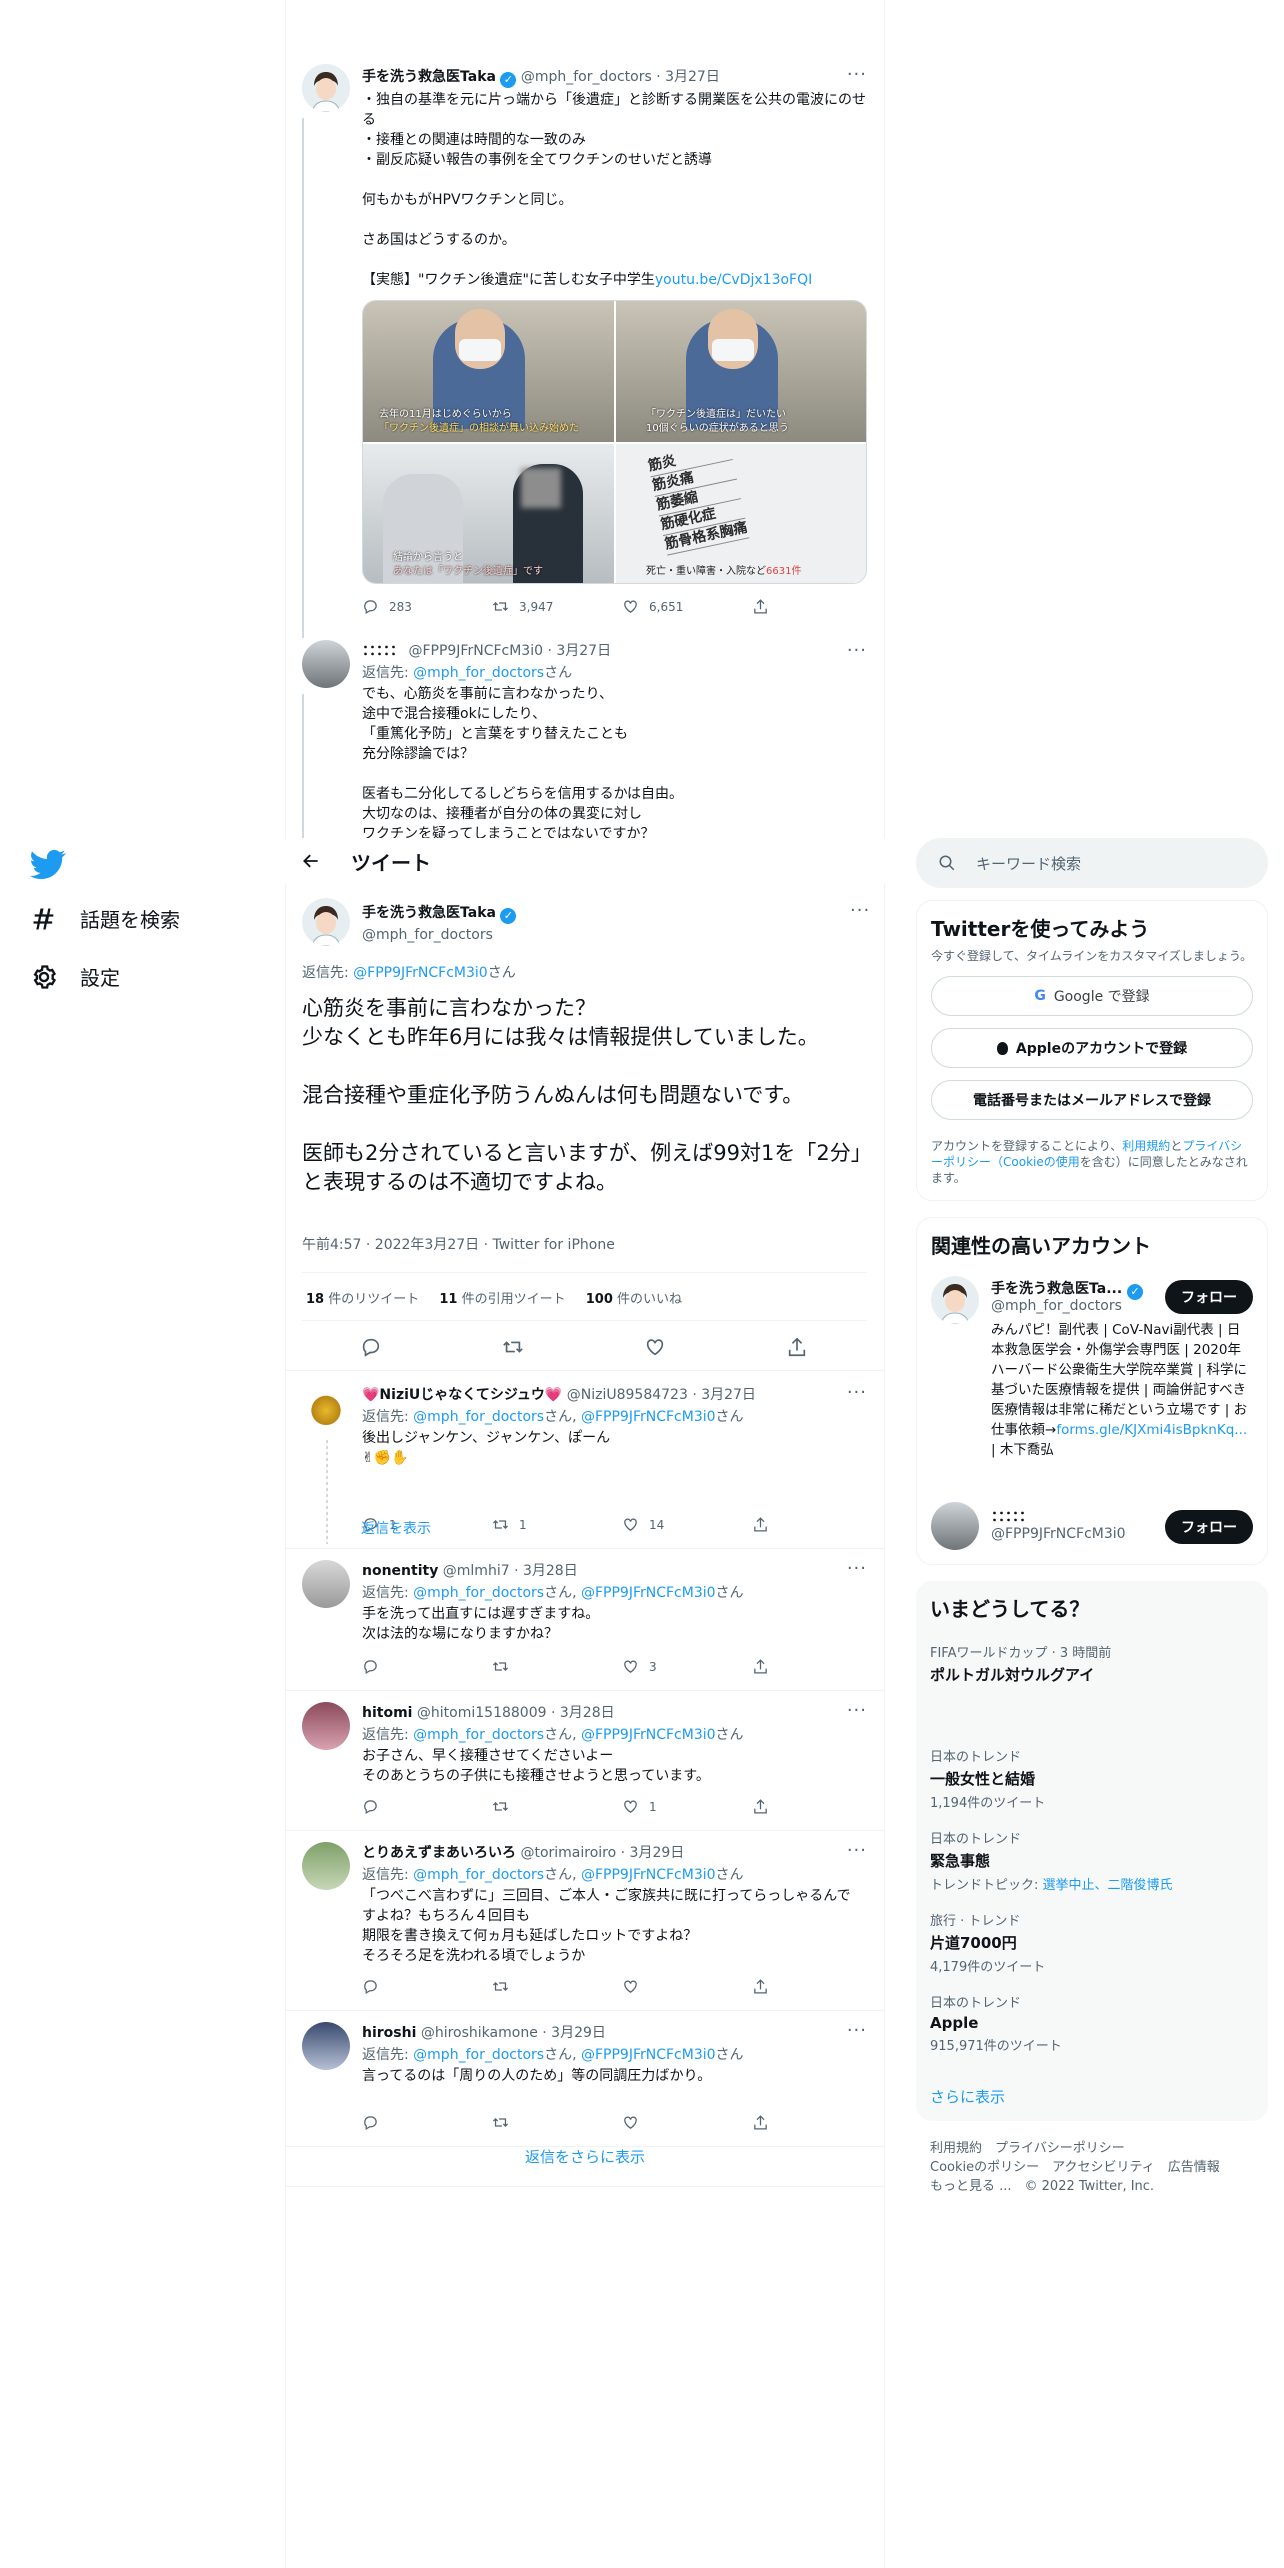 This screenshot has height=2568, width=1284. What do you see at coordinates (400, 1571) in the screenshot?
I see `author-name: nonentity` at bounding box center [400, 1571].